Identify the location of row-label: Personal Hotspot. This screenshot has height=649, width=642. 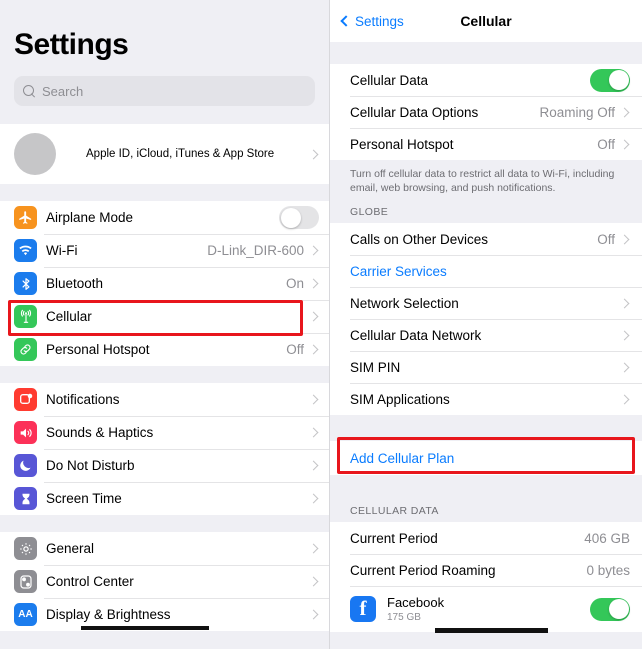
(402, 144).